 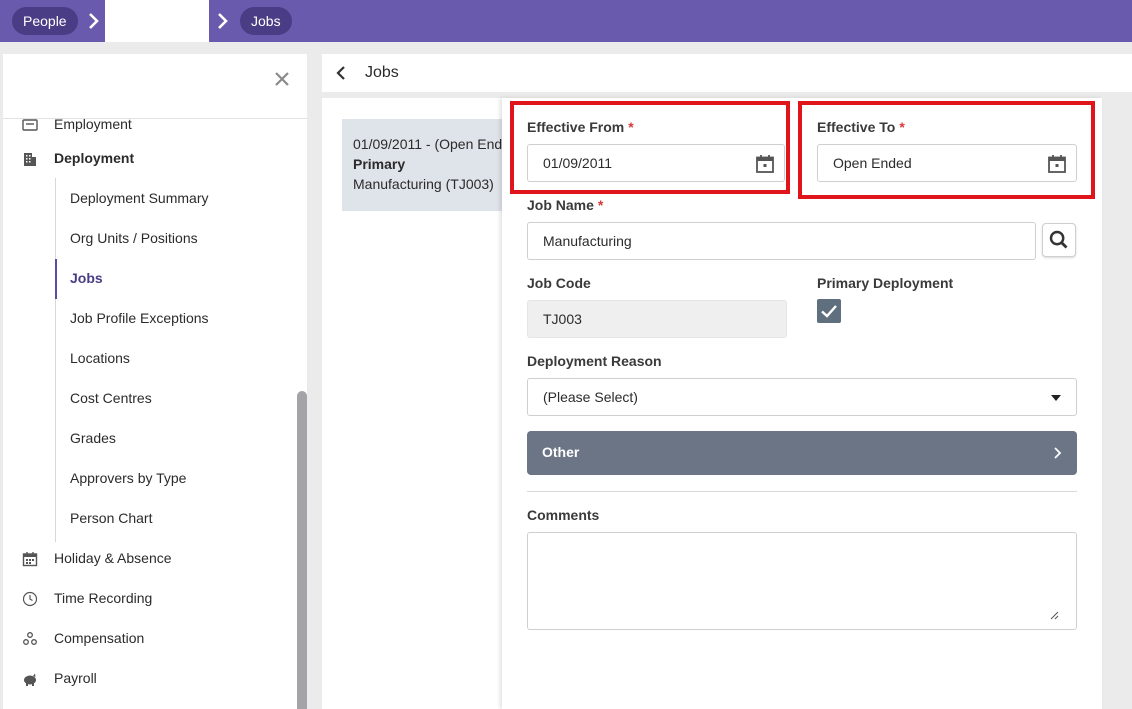 What do you see at coordinates (103, 598) in the screenshot?
I see `sidebar-item-label: Time Recording` at bounding box center [103, 598].